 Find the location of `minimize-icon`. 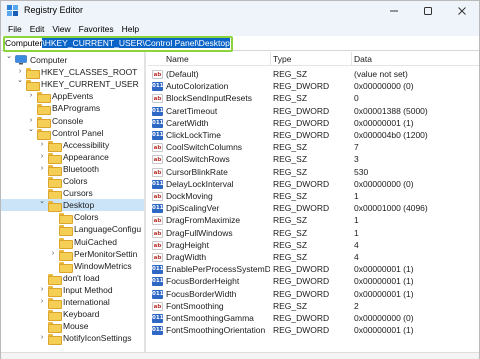

minimize-icon is located at coordinates (394, 11).